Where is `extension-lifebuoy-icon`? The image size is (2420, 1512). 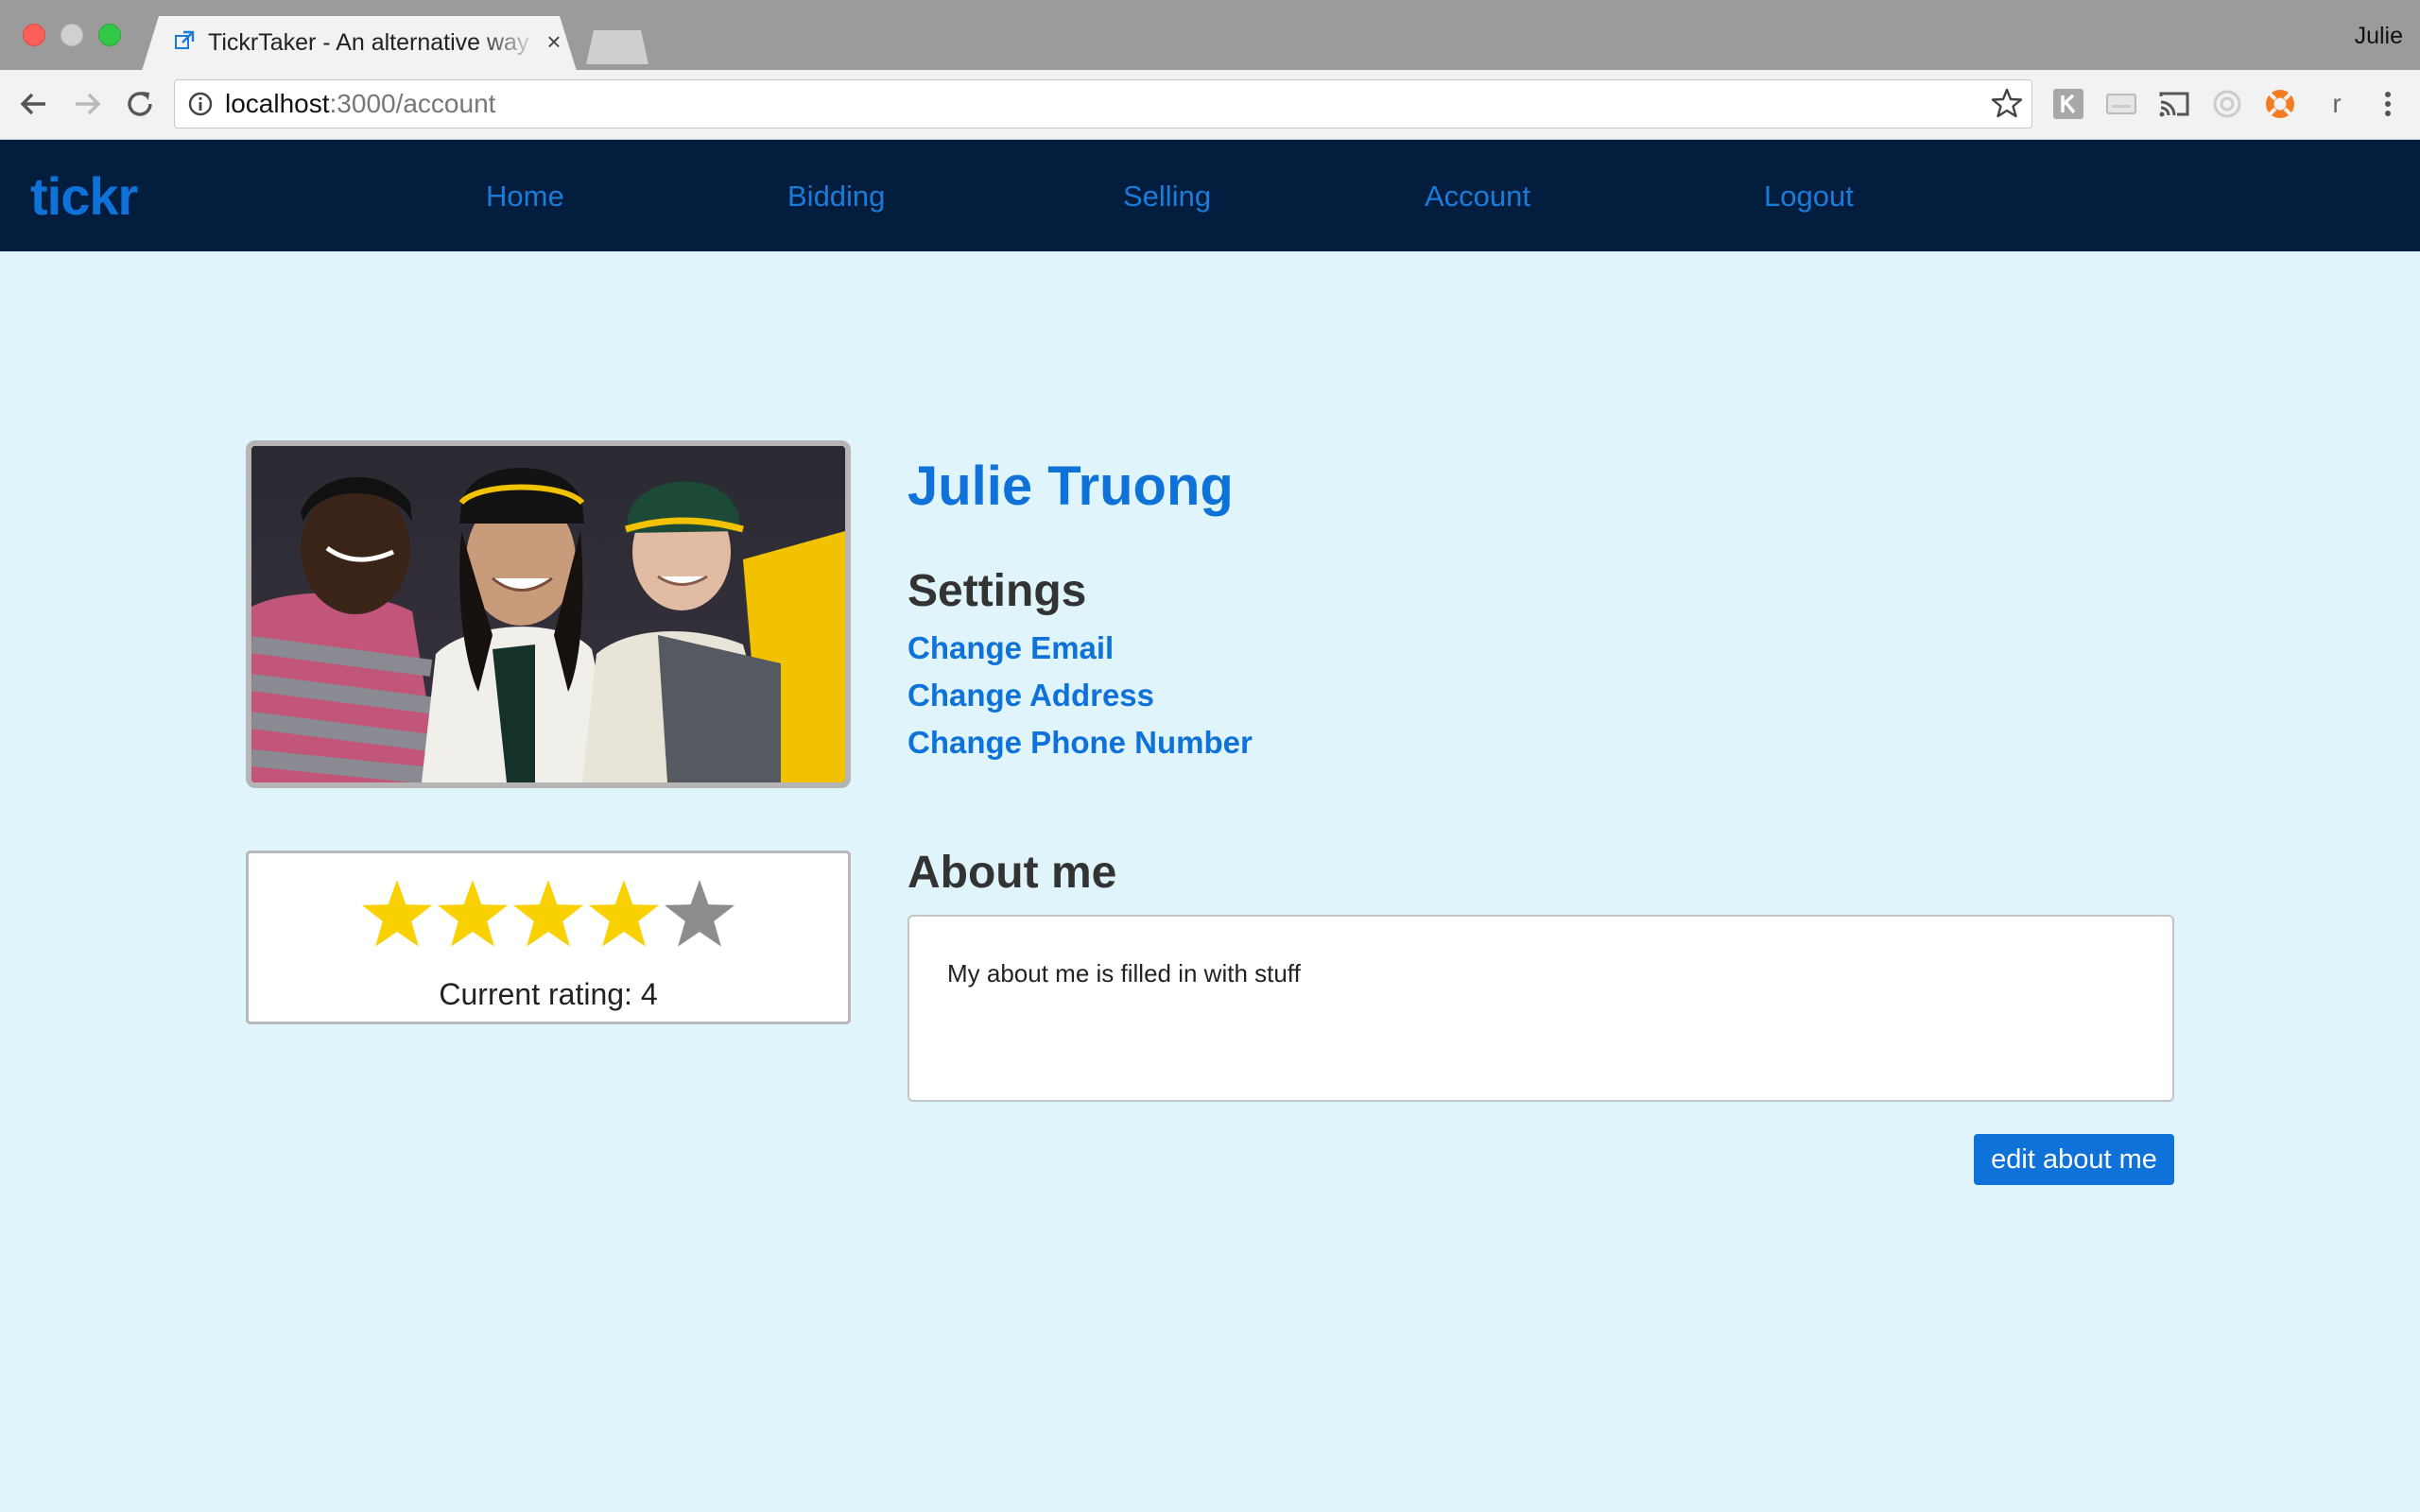 extension-lifebuoy-icon is located at coordinates (2280, 104).